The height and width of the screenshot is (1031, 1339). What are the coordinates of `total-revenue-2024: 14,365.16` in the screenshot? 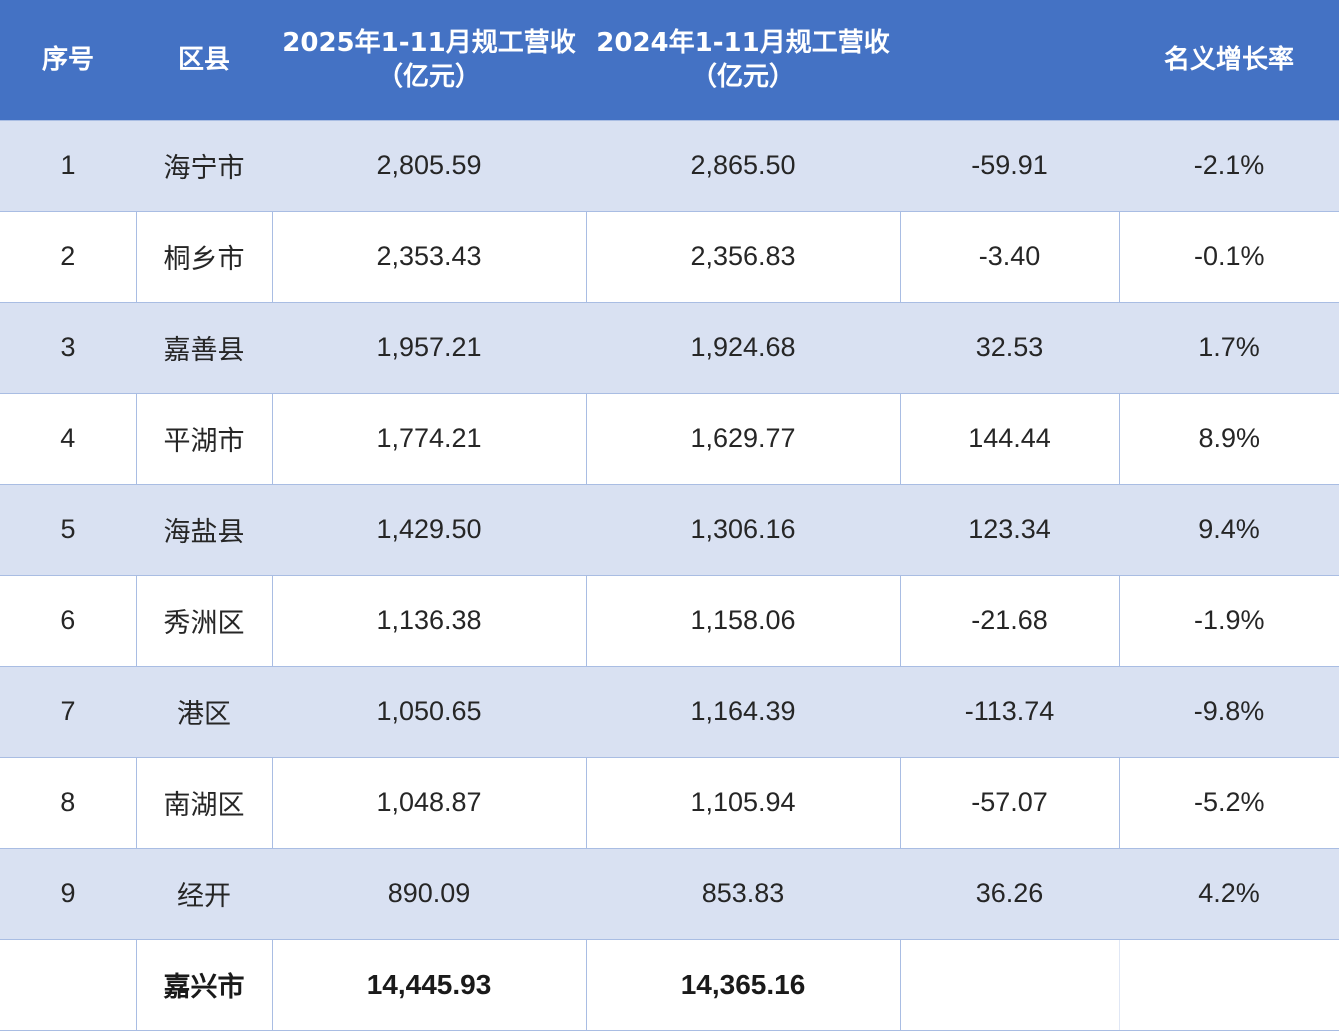 It's located at (742, 984).